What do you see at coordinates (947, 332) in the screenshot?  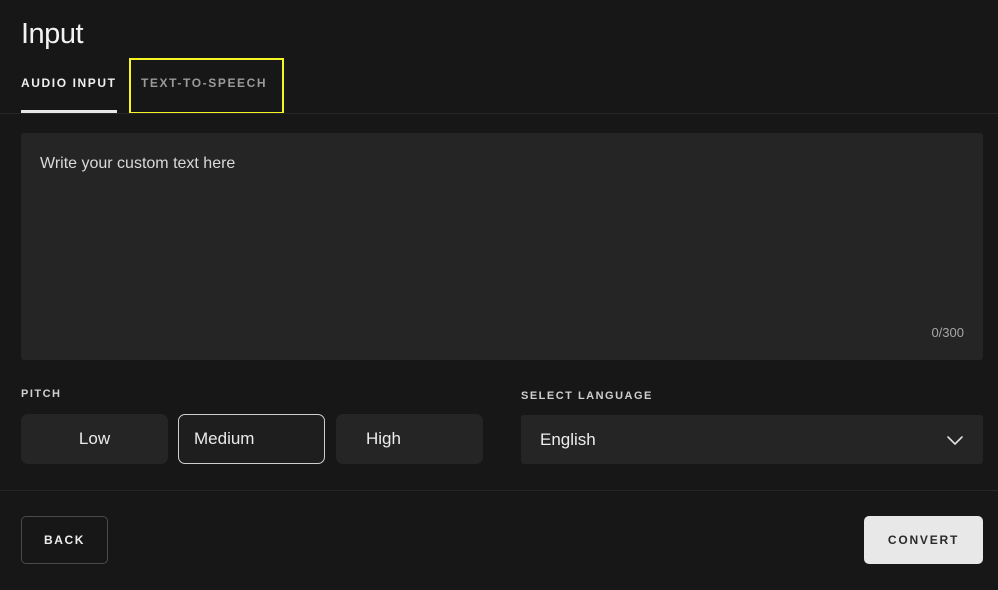 I see `character-counter: 0/300` at bounding box center [947, 332].